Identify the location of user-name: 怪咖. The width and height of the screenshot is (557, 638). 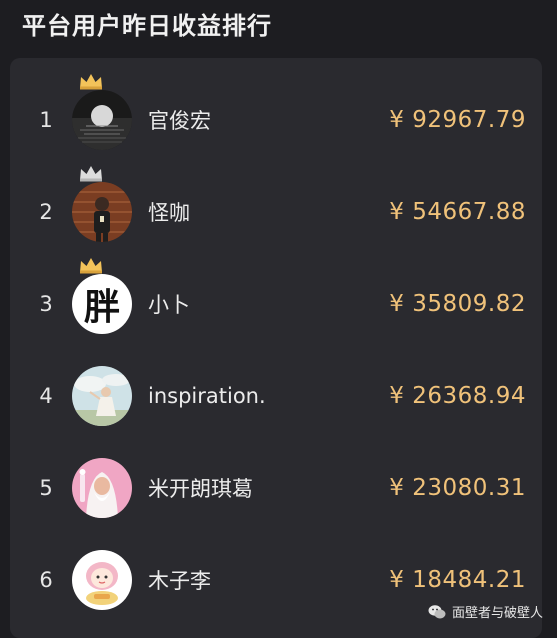
(169, 213).